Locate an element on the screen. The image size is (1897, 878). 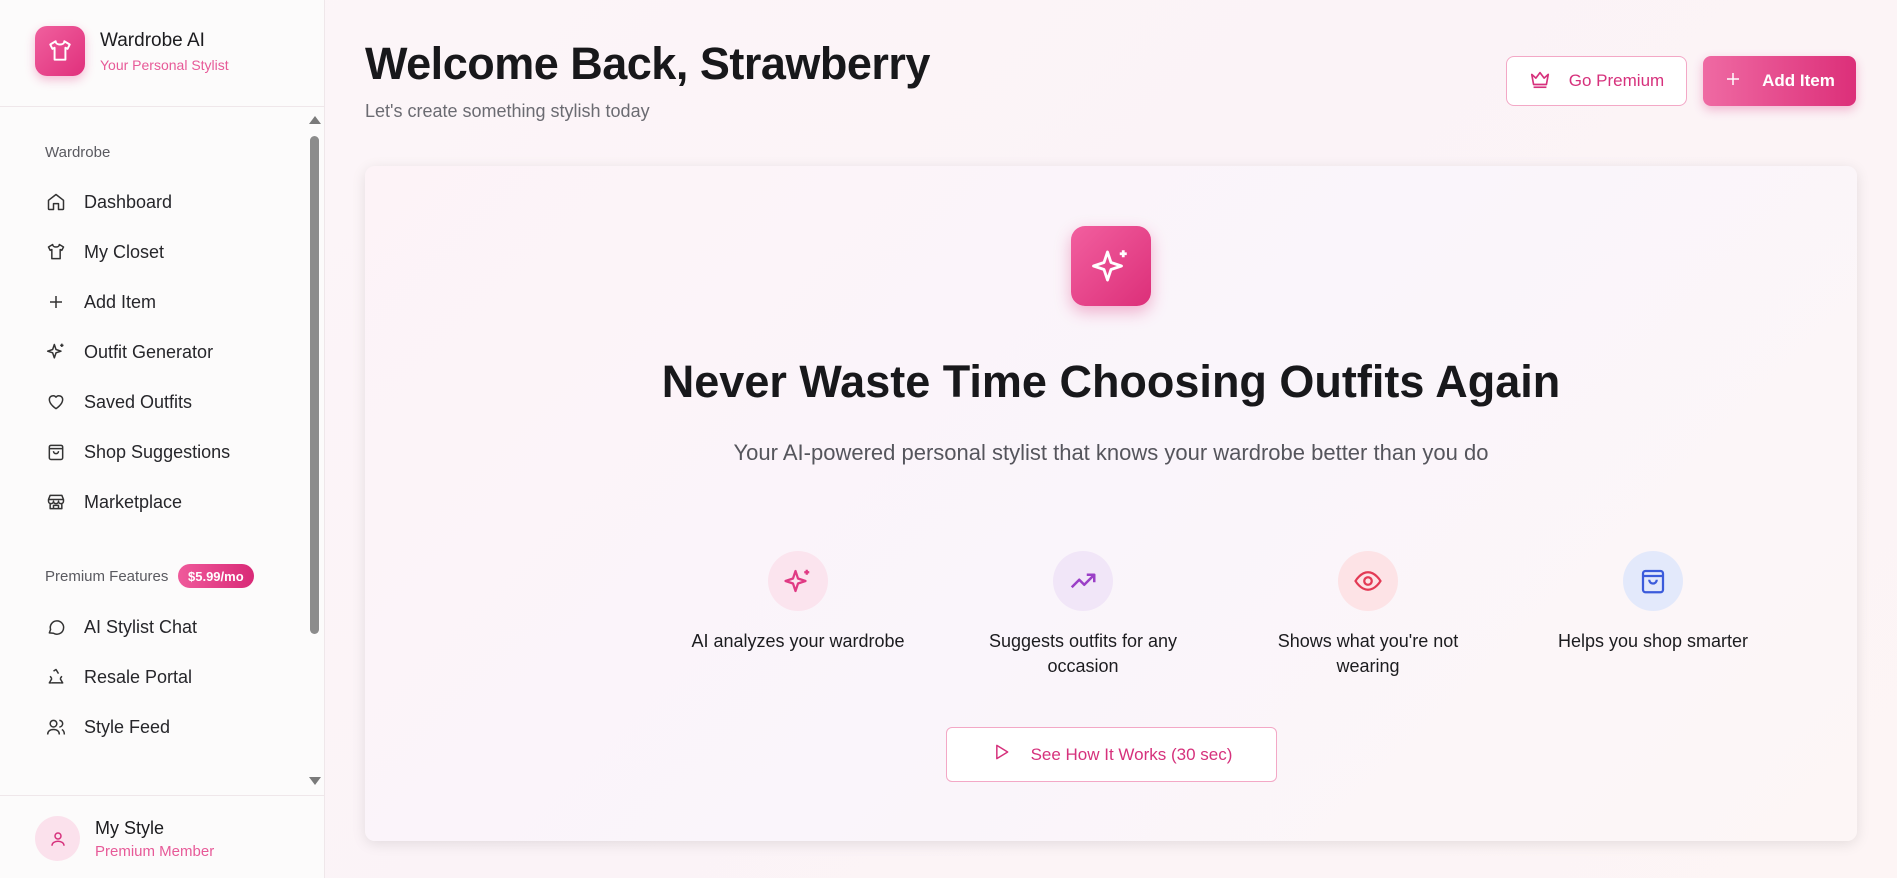
sidebar-item-outfit-generator: Outfit Generator is located at coordinates (170, 352).